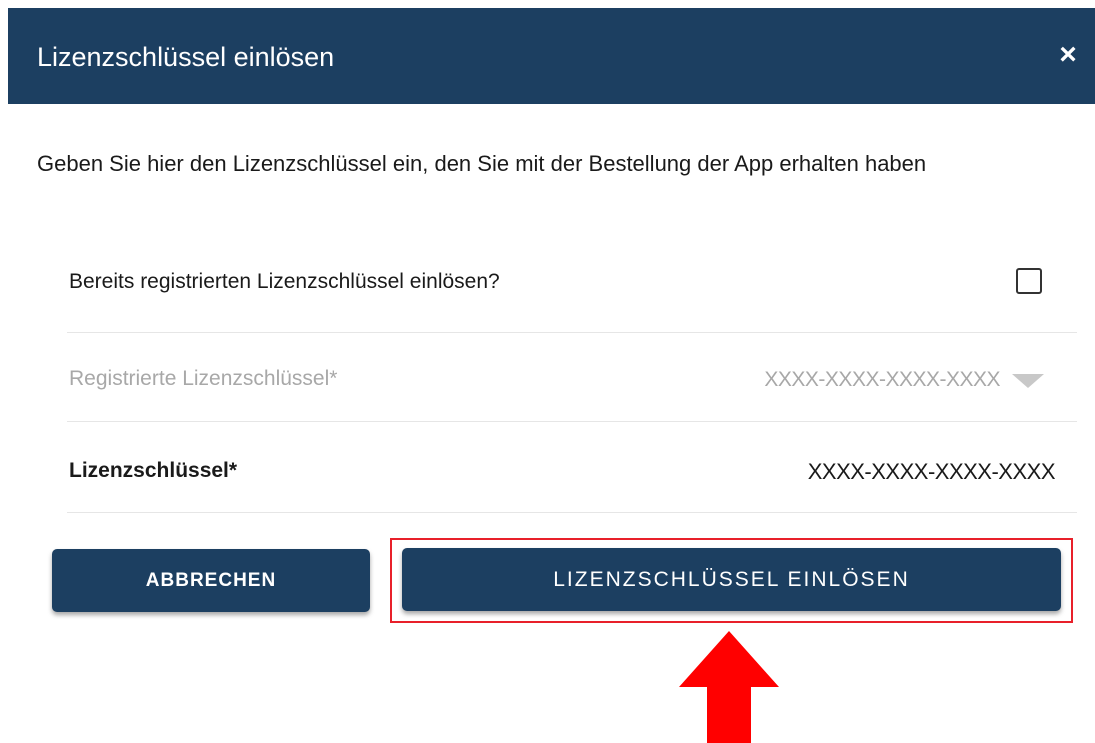 This screenshot has width=1095, height=743. What do you see at coordinates (731, 579) in the screenshot?
I see `redeem-license-button: LIZENZSCHLÜSSEL EINLÖSEN` at bounding box center [731, 579].